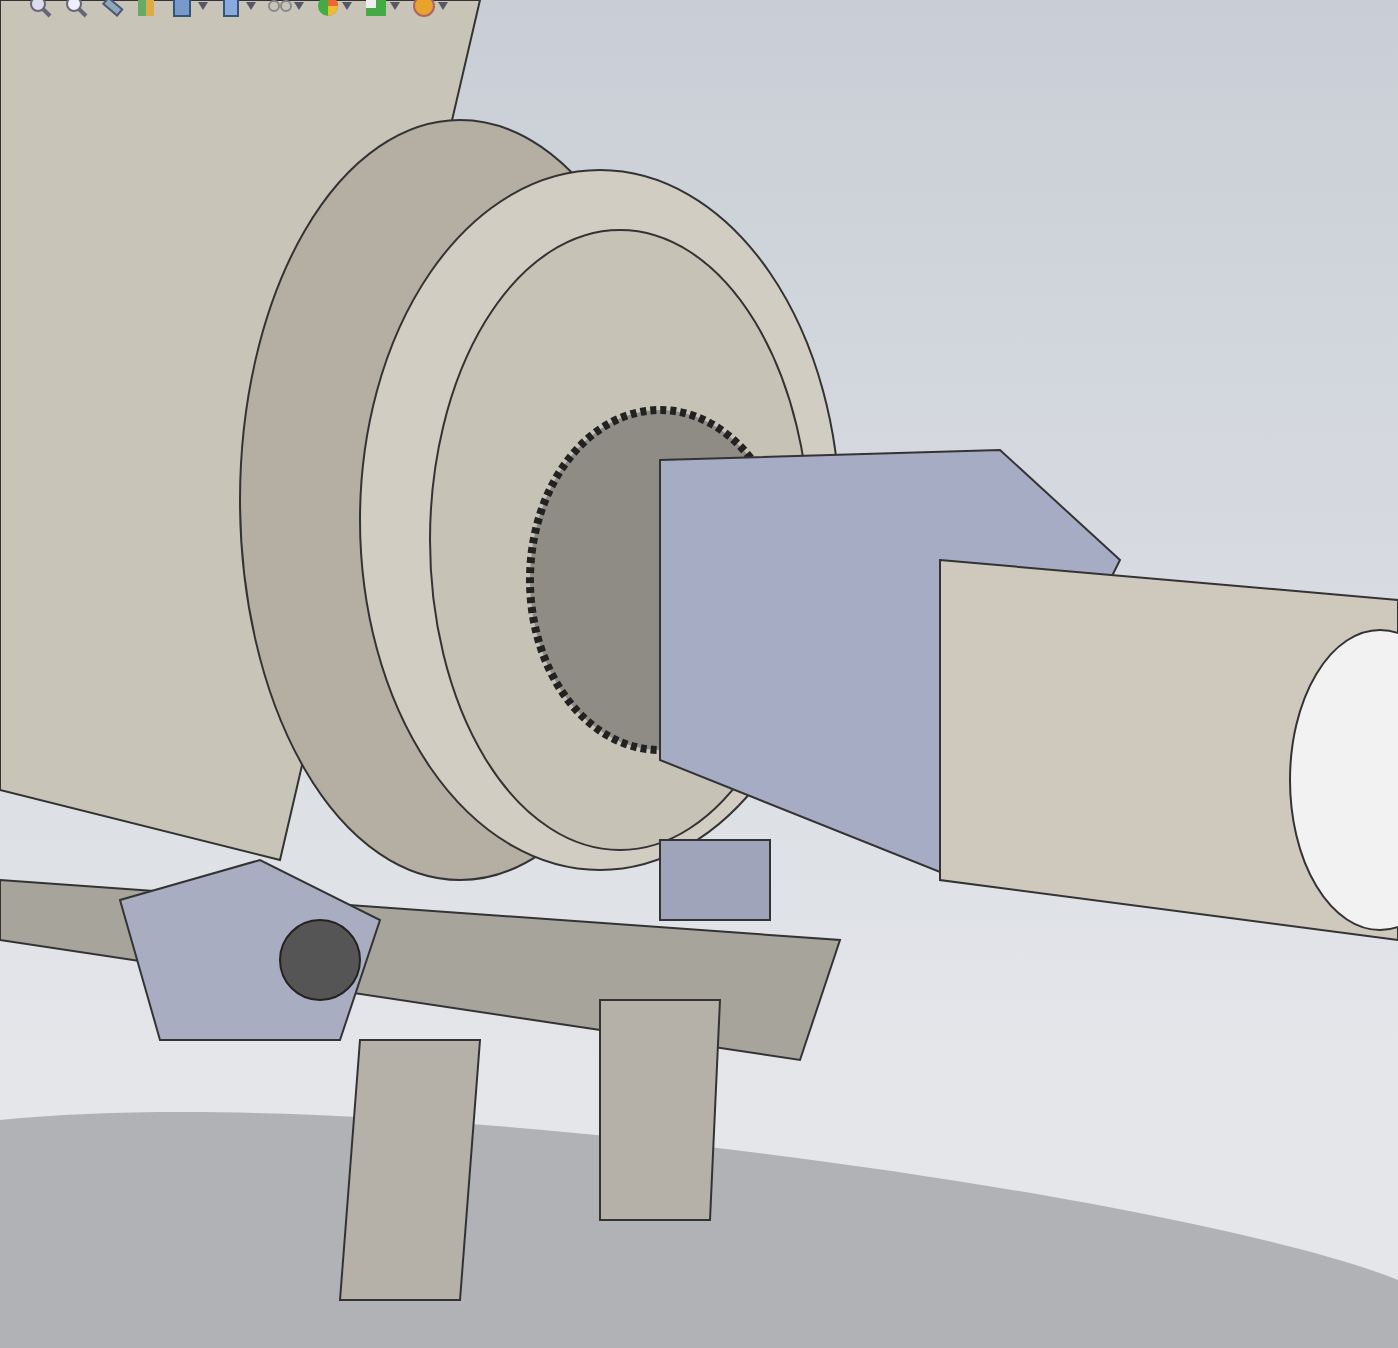 This screenshot has width=1398, height=1348. I want to click on display-icon, so click(184, 9).